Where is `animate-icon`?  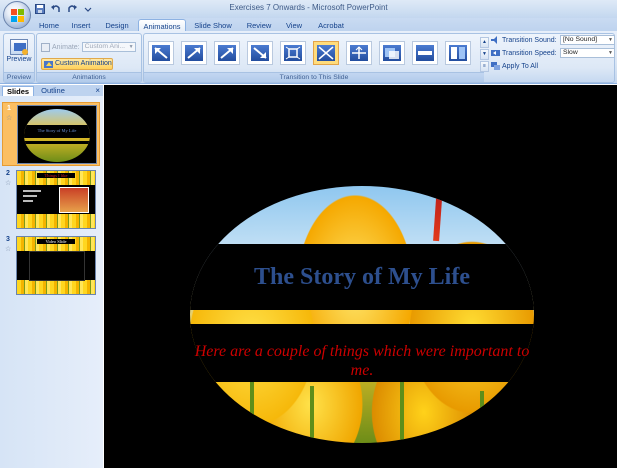 animate-icon is located at coordinates (45, 47).